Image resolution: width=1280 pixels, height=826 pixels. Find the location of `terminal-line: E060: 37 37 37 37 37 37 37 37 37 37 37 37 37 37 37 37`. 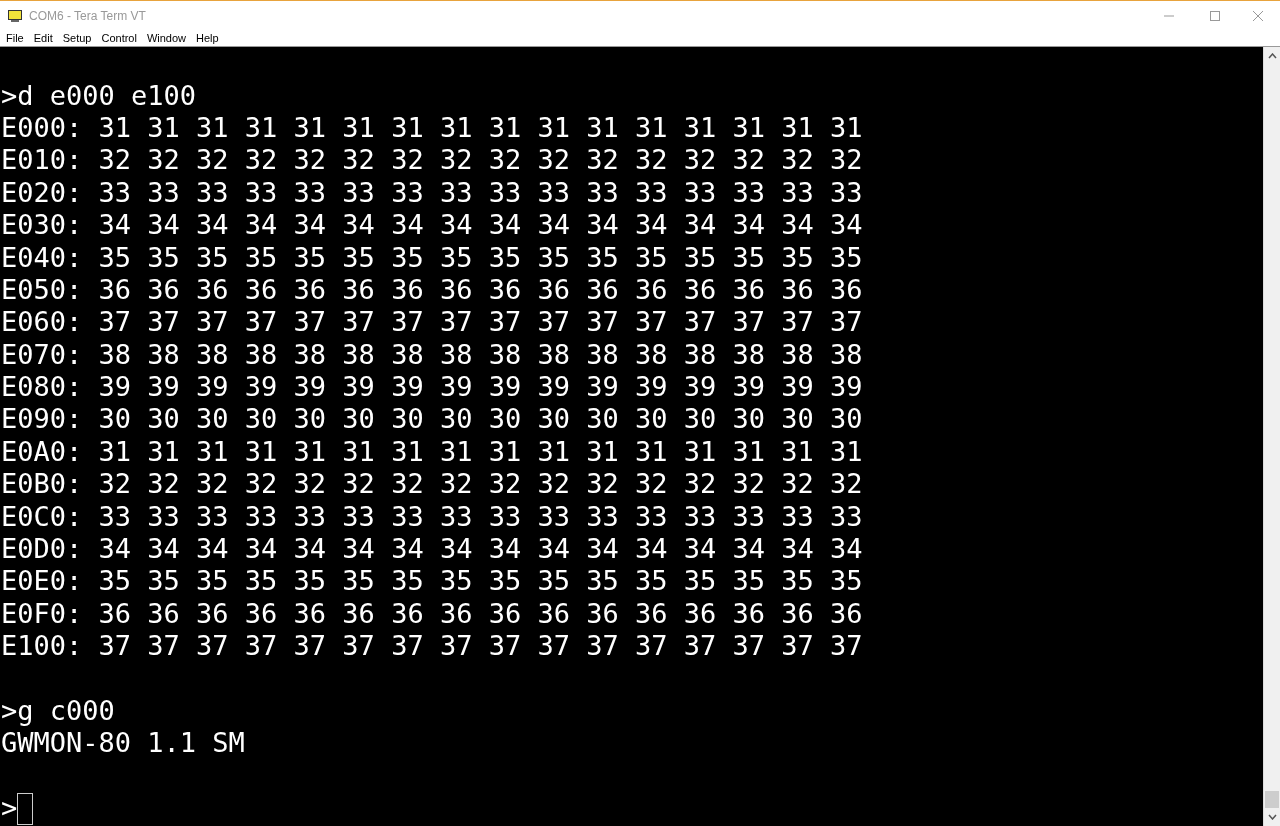

terminal-line: E060: 37 37 37 37 37 37 37 37 37 37 37 37 37 37 37 37 is located at coordinates (432, 322).